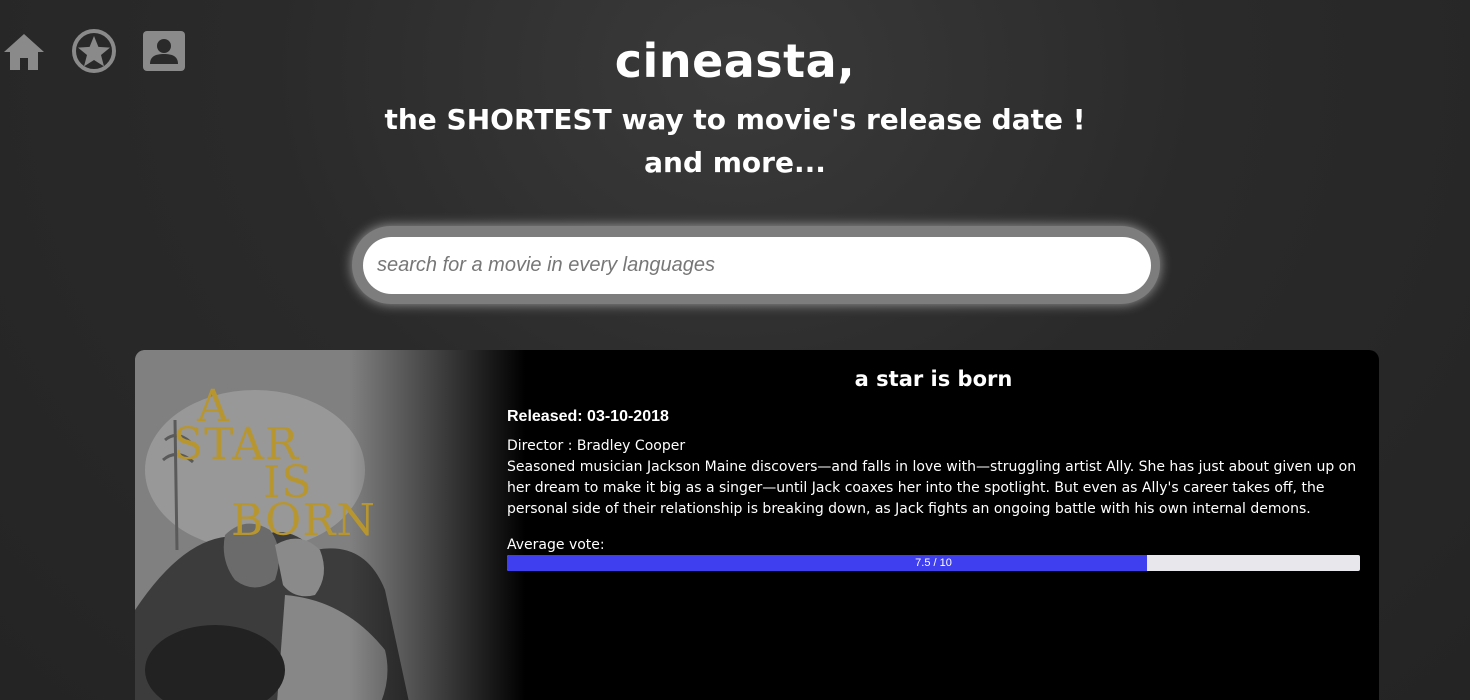  Describe the element at coordinates (556, 545) in the screenshot. I see `vote-label: Average vote:` at that location.